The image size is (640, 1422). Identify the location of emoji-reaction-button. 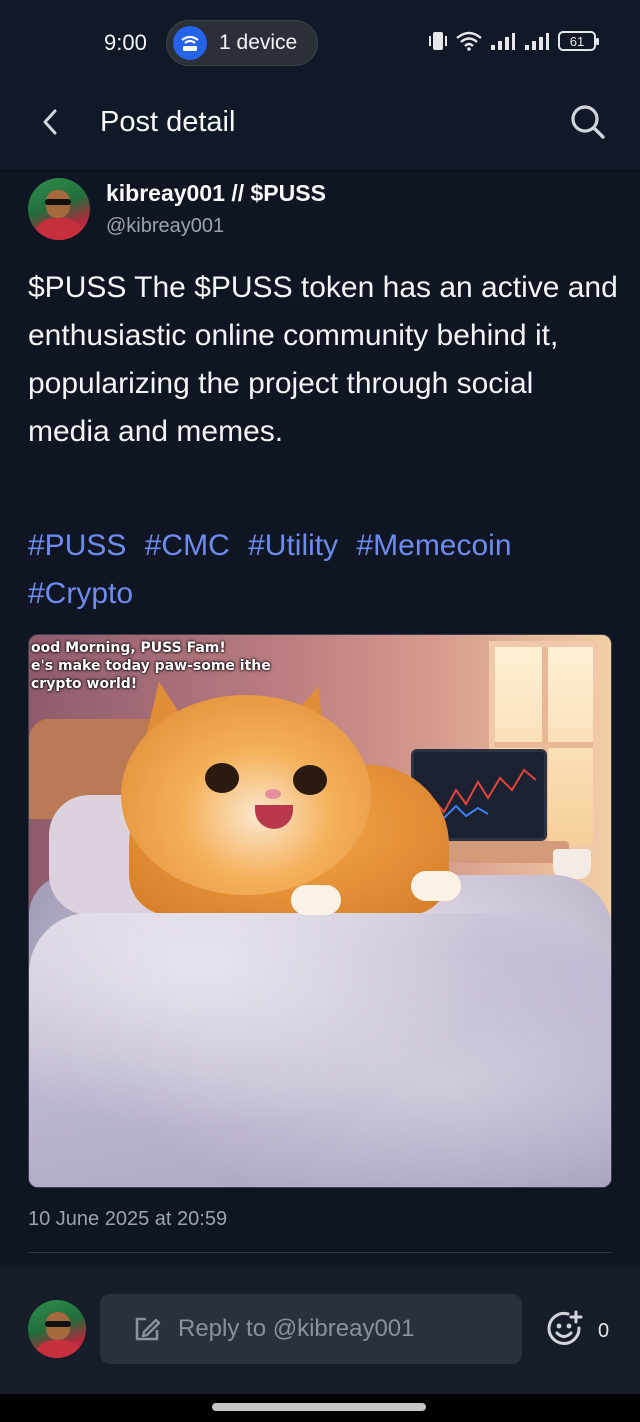
(565, 1329).